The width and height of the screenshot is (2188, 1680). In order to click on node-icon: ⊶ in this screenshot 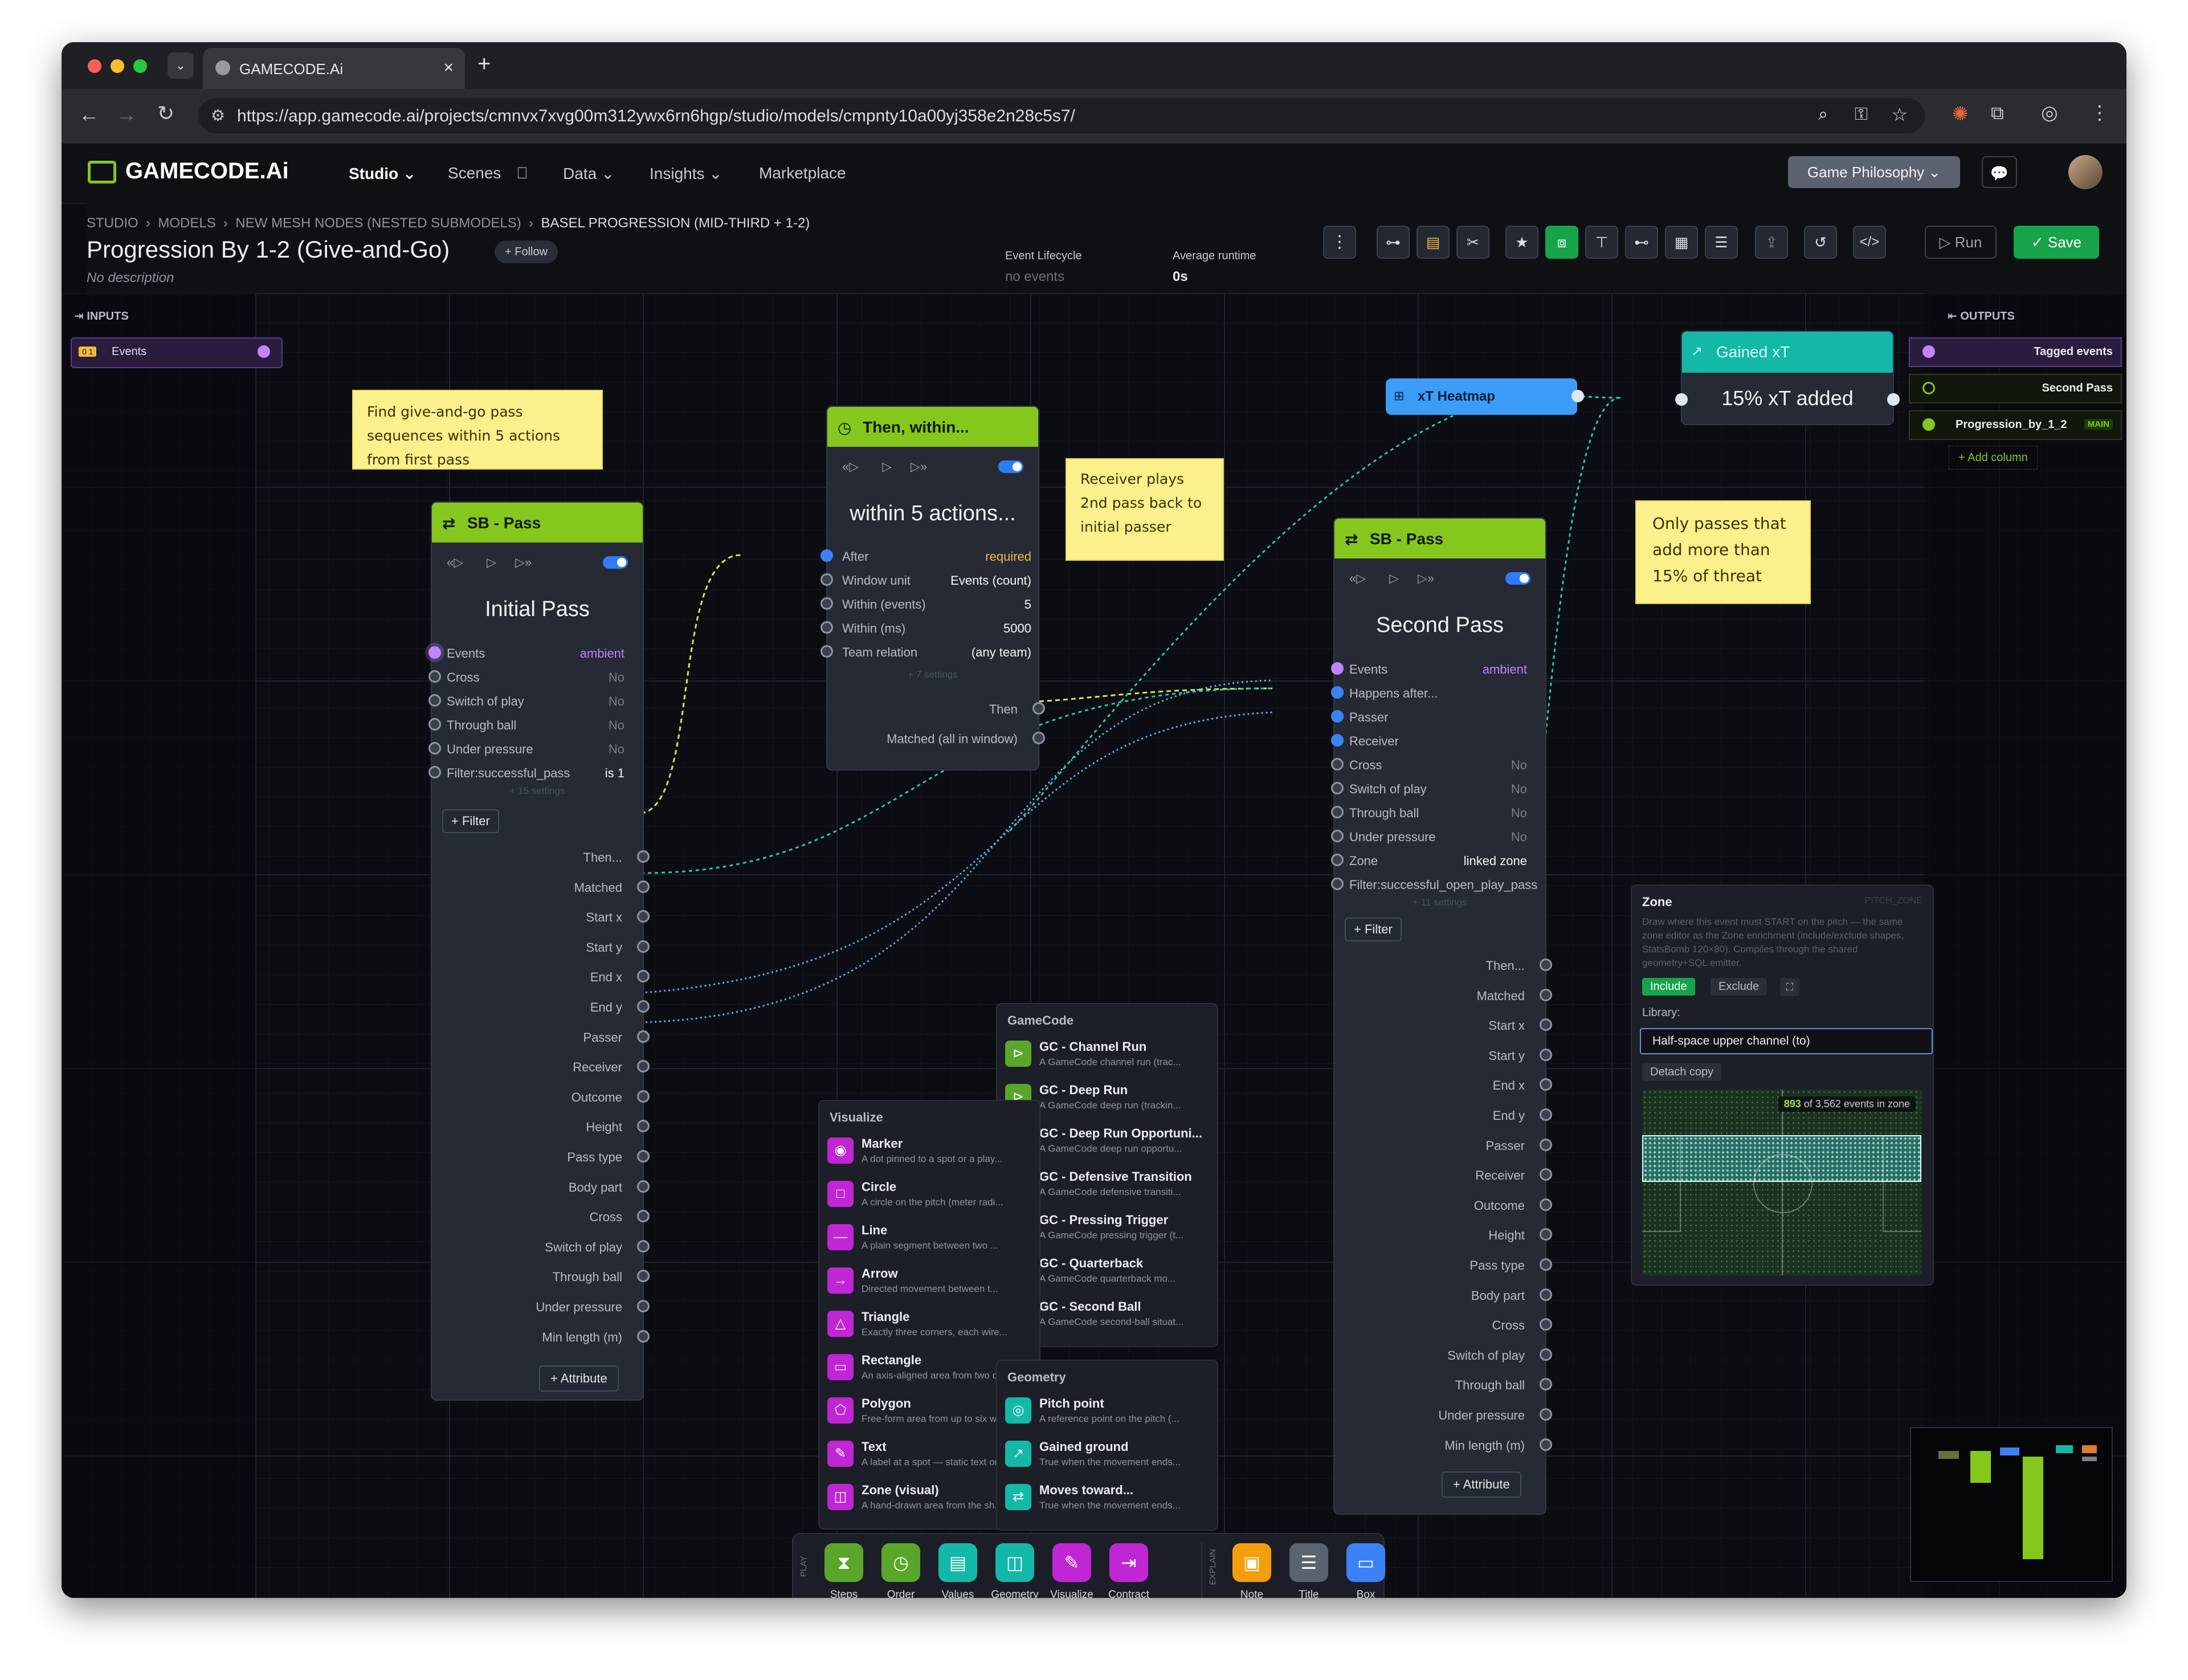, I will do `click(1393, 242)`.